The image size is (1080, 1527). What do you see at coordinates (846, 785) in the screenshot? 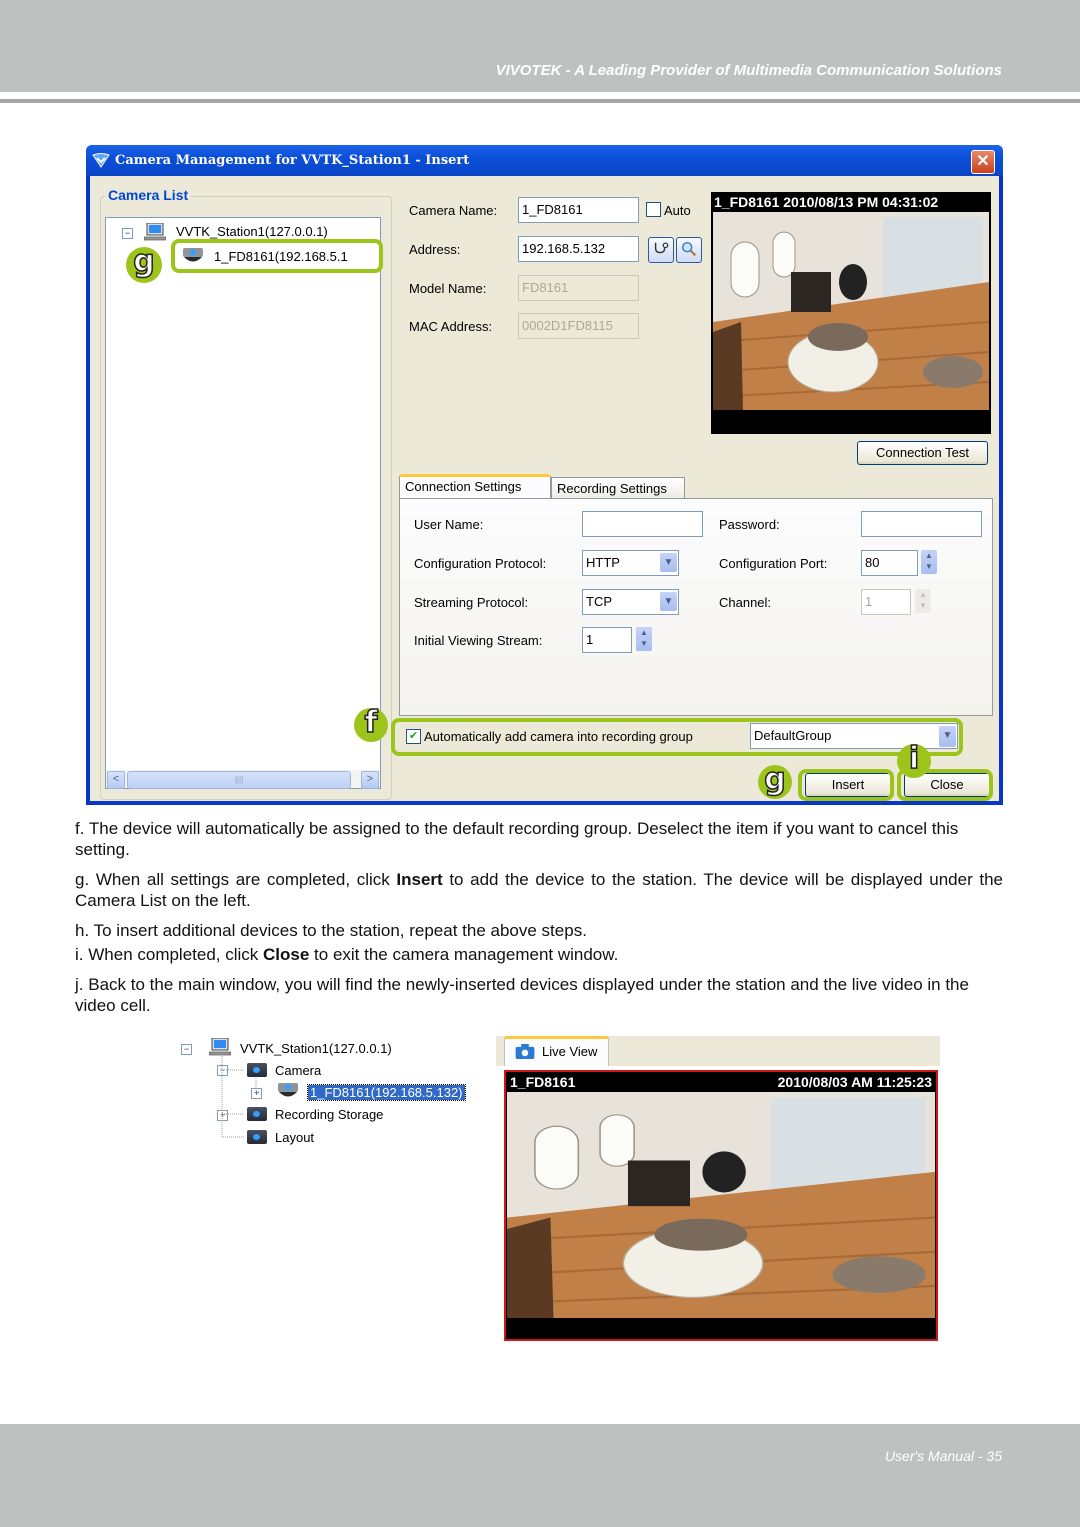
I see `insert-highlight` at bounding box center [846, 785].